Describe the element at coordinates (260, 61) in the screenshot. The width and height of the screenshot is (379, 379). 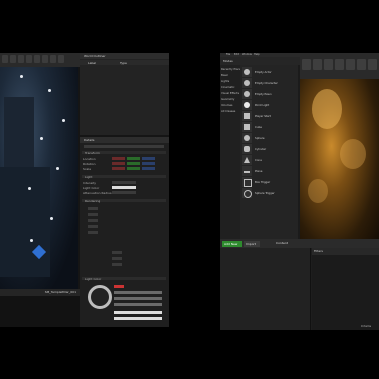
I see `modes-tab: Modes` at that location.